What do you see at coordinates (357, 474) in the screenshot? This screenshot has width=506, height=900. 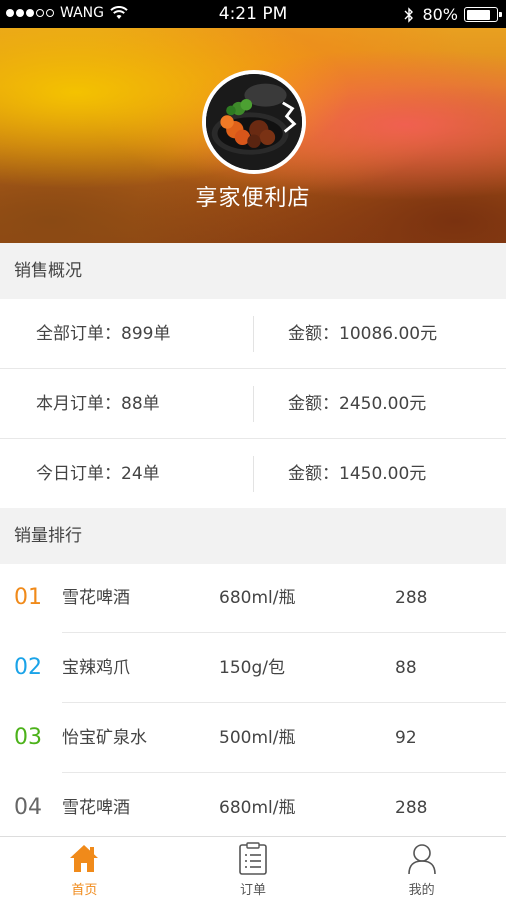 I see `today-amount: 金额：1450.00元` at bounding box center [357, 474].